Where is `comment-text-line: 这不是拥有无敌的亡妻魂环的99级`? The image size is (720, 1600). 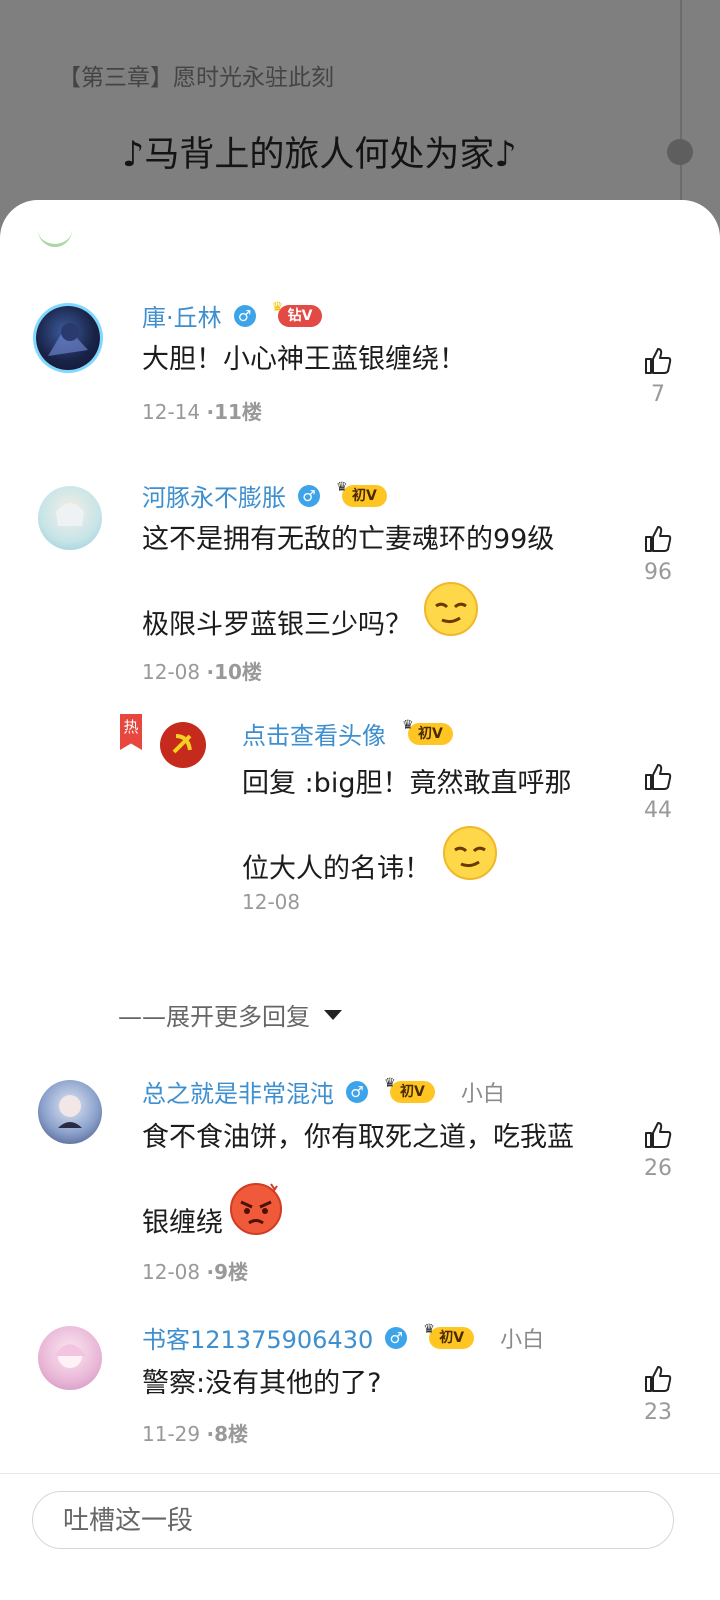 comment-text-line: 这不是拥有无敌的亡妻魂环的99级 is located at coordinates (348, 539).